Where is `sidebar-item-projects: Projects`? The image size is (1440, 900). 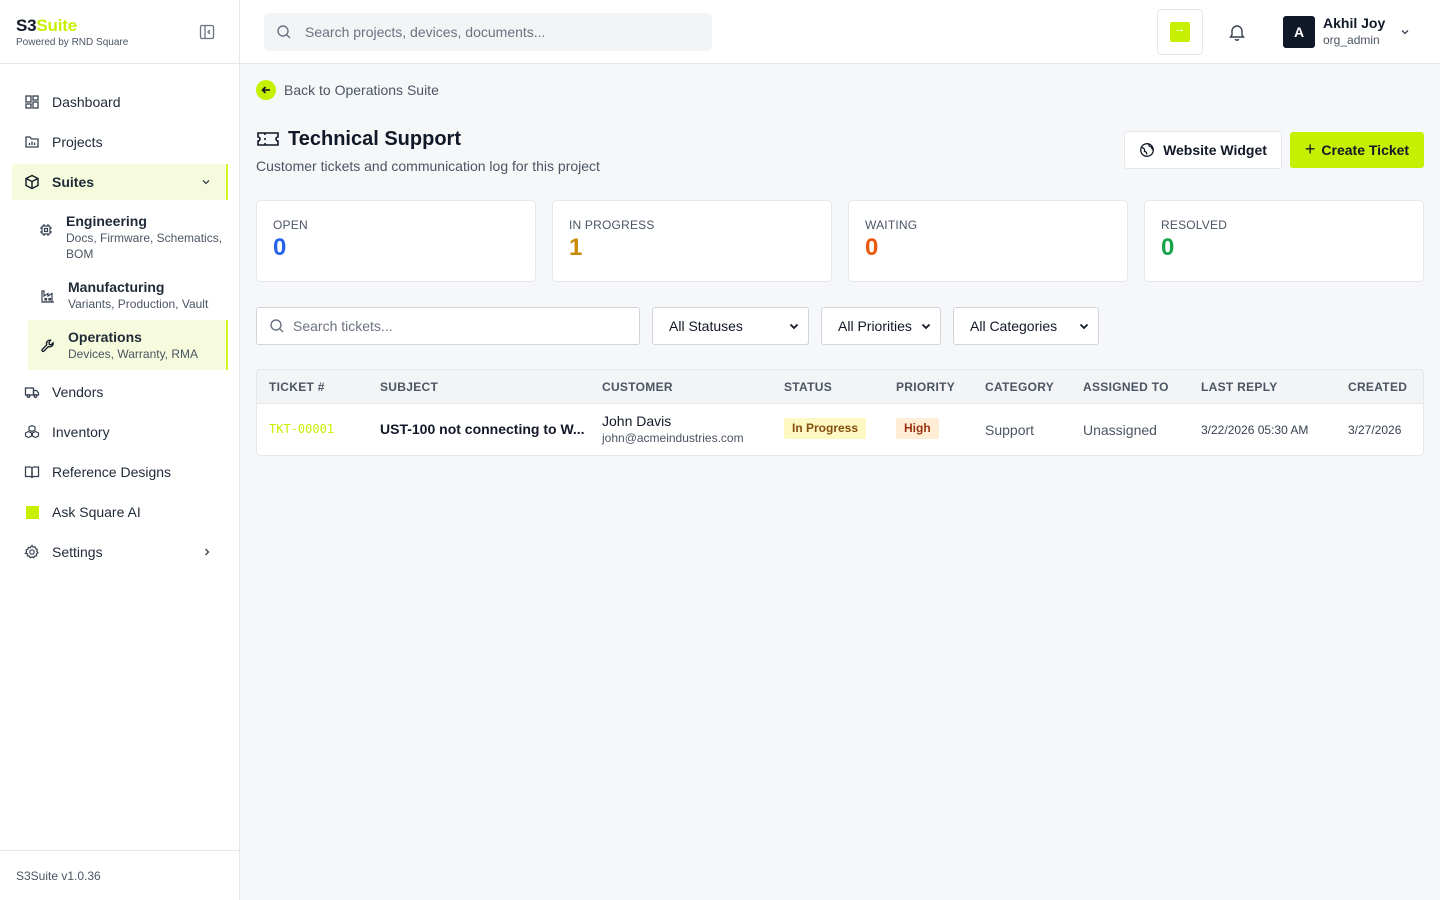 sidebar-item-projects: Projects is located at coordinates (119, 142).